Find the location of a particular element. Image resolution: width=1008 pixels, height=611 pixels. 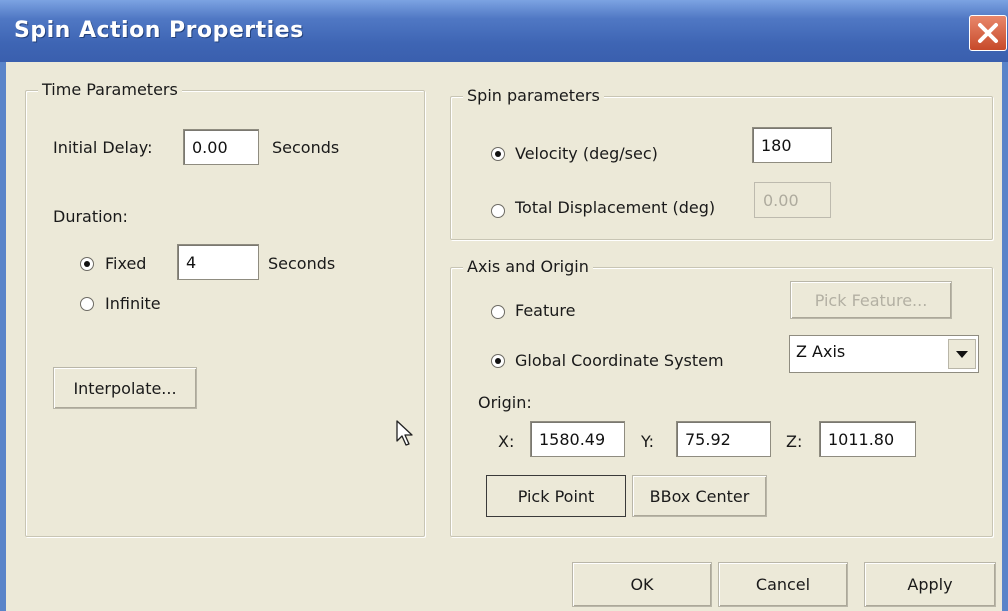

fixed-duration-unit: Seconds is located at coordinates (302, 263).